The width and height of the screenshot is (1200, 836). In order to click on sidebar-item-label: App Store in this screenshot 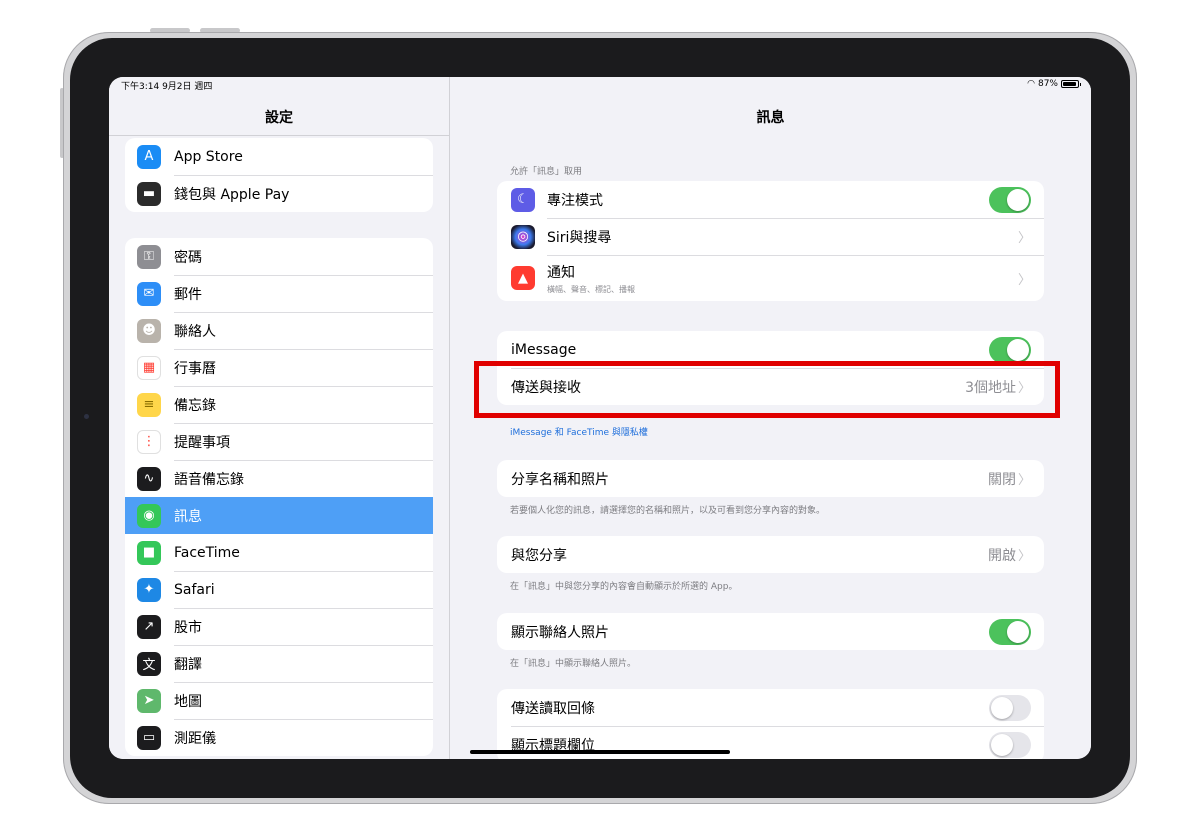, I will do `click(208, 156)`.